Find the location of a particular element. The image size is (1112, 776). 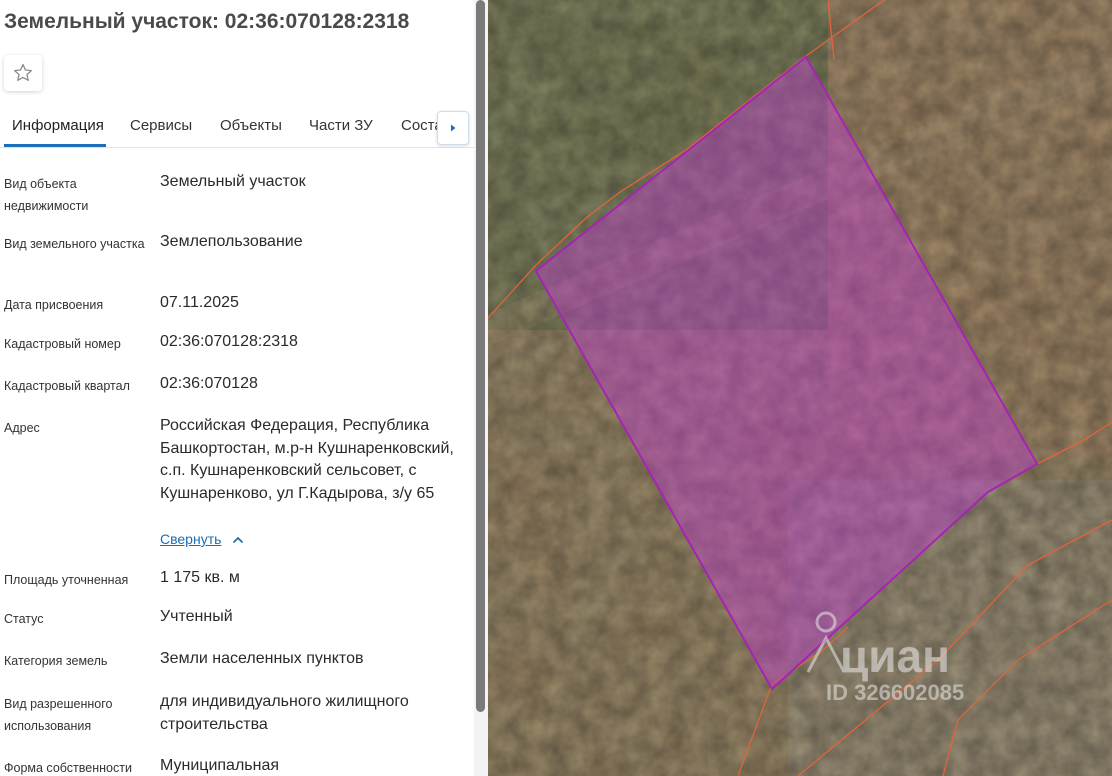

tabs-scroll-right-button is located at coordinates (453, 128).